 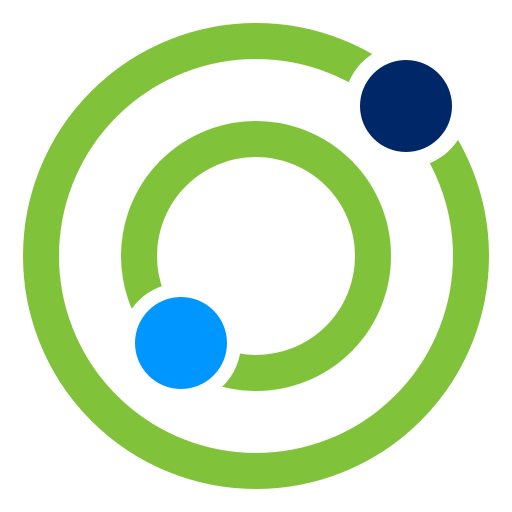 I want to click on outer-dot, so click(x=406, y=106).